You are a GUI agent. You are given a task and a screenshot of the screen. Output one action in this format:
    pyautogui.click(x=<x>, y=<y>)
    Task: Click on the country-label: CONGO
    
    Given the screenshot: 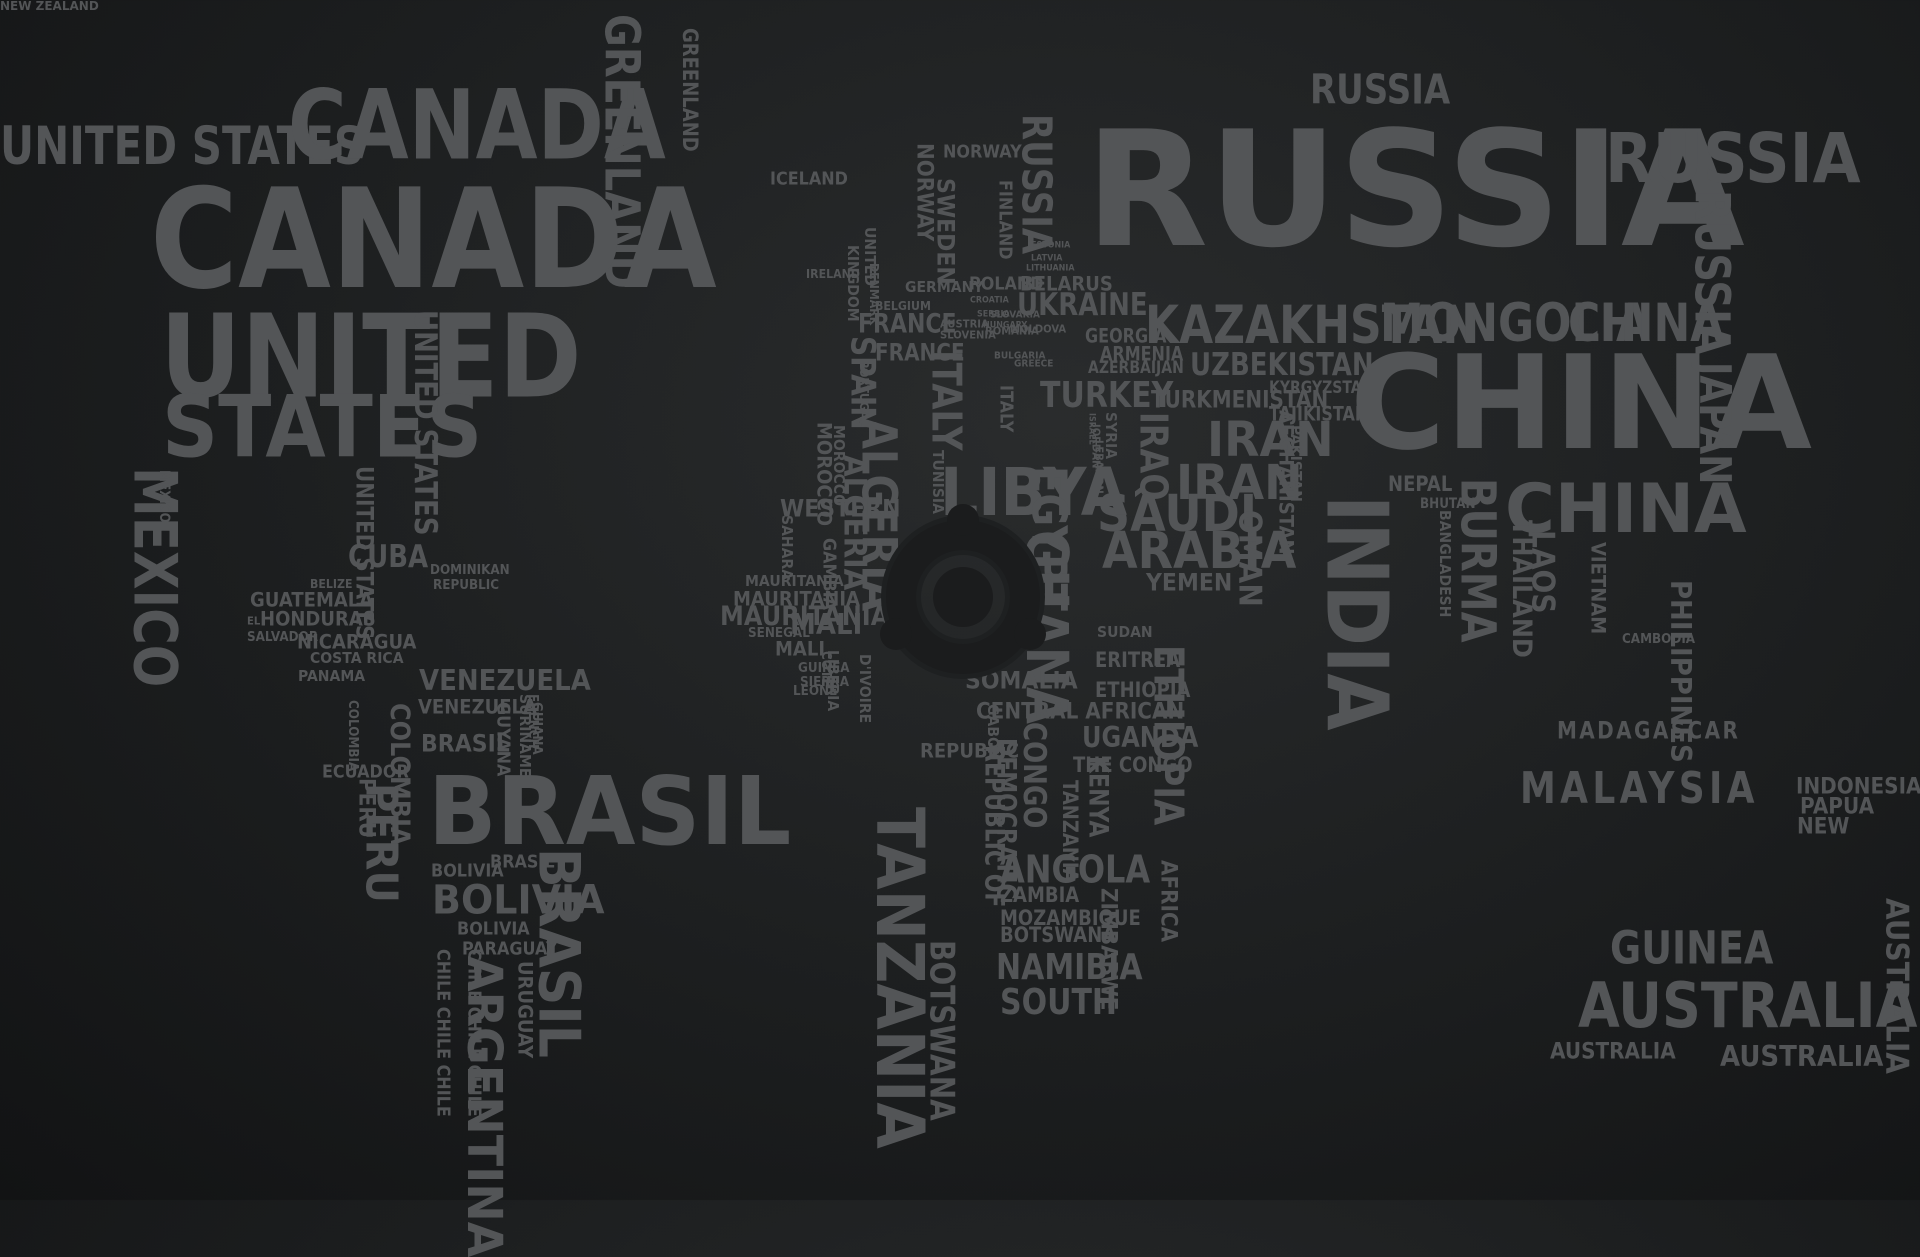 What is the action you would take?
    pyautogui.click(x=1033, y=775)
    